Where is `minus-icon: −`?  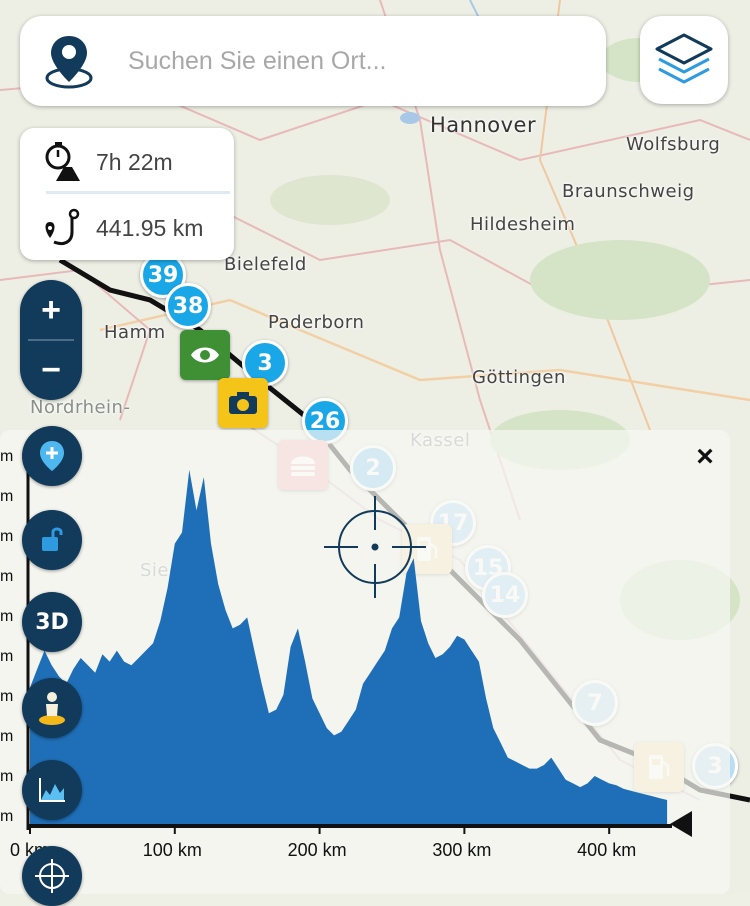
minus-icon: − is located at coordinates (51, 369).